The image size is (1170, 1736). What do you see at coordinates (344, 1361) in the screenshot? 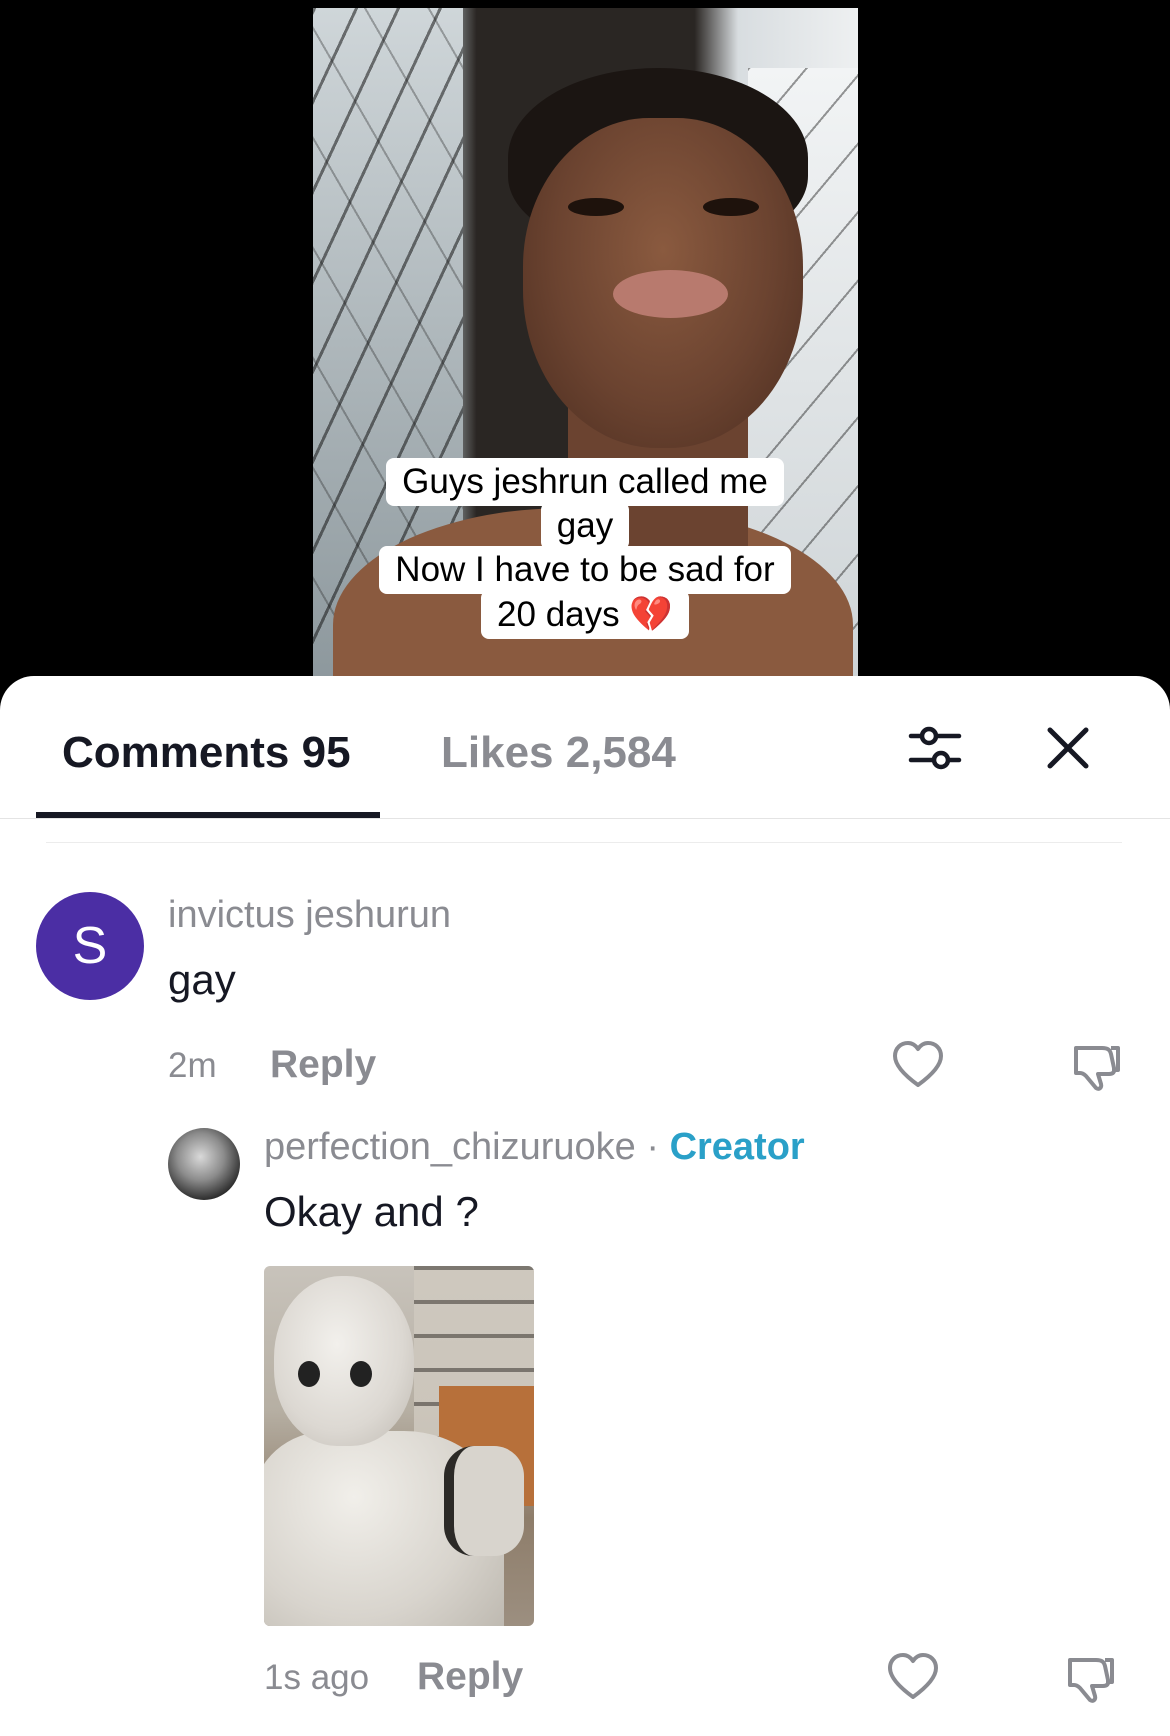
I see `robot-head` at bounding box center [344, 1361].